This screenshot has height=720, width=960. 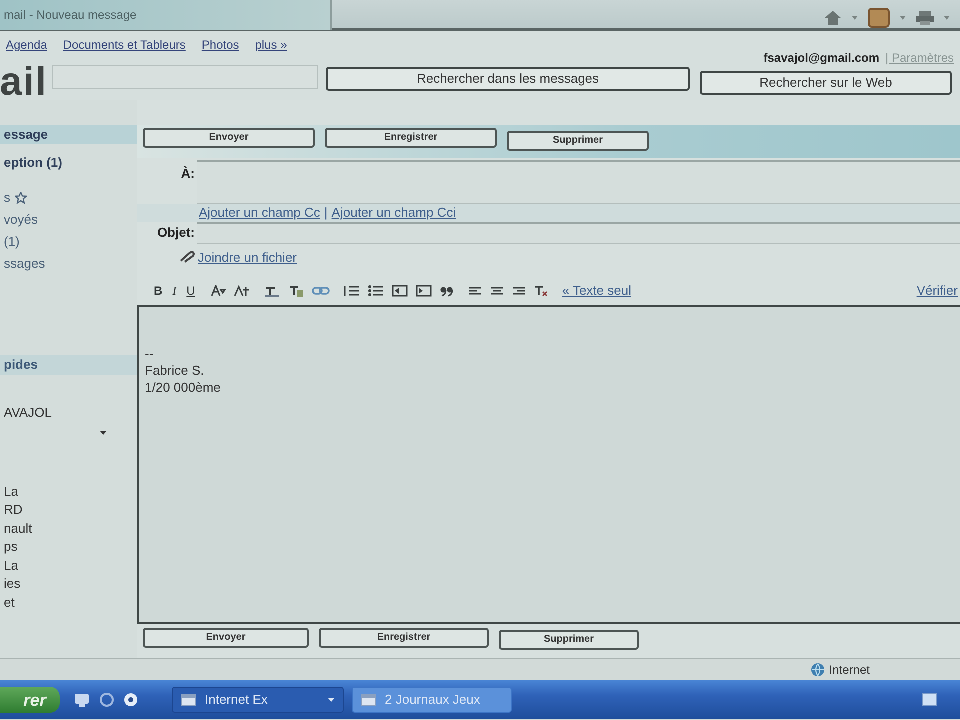 What do you see at coordinates (497, 291) in the screenshot?
I see `align-center-icon` at bounding box center [497, 291].